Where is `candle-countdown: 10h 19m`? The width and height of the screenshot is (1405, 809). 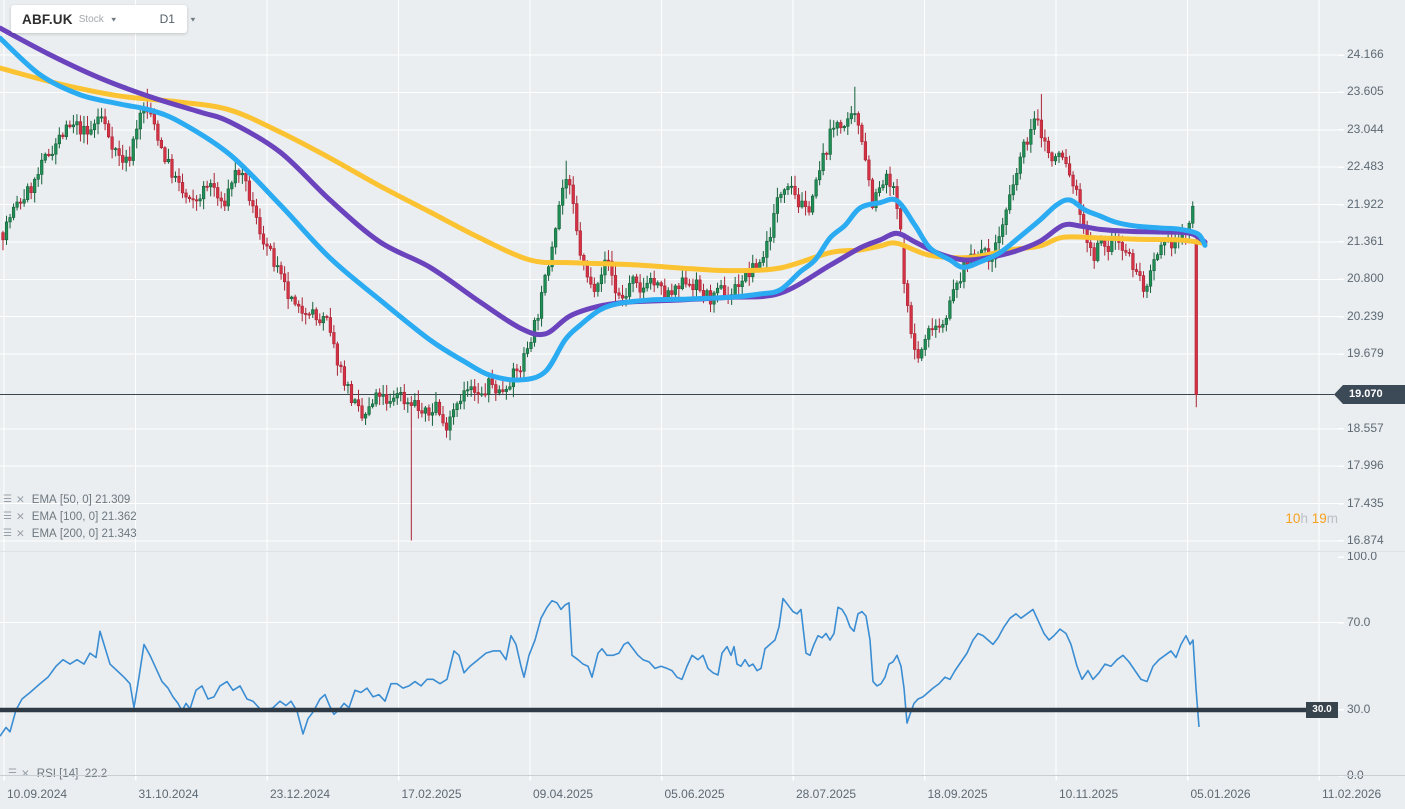 candle-countdown: 10h 19m is located at coordinates (1278, 518).